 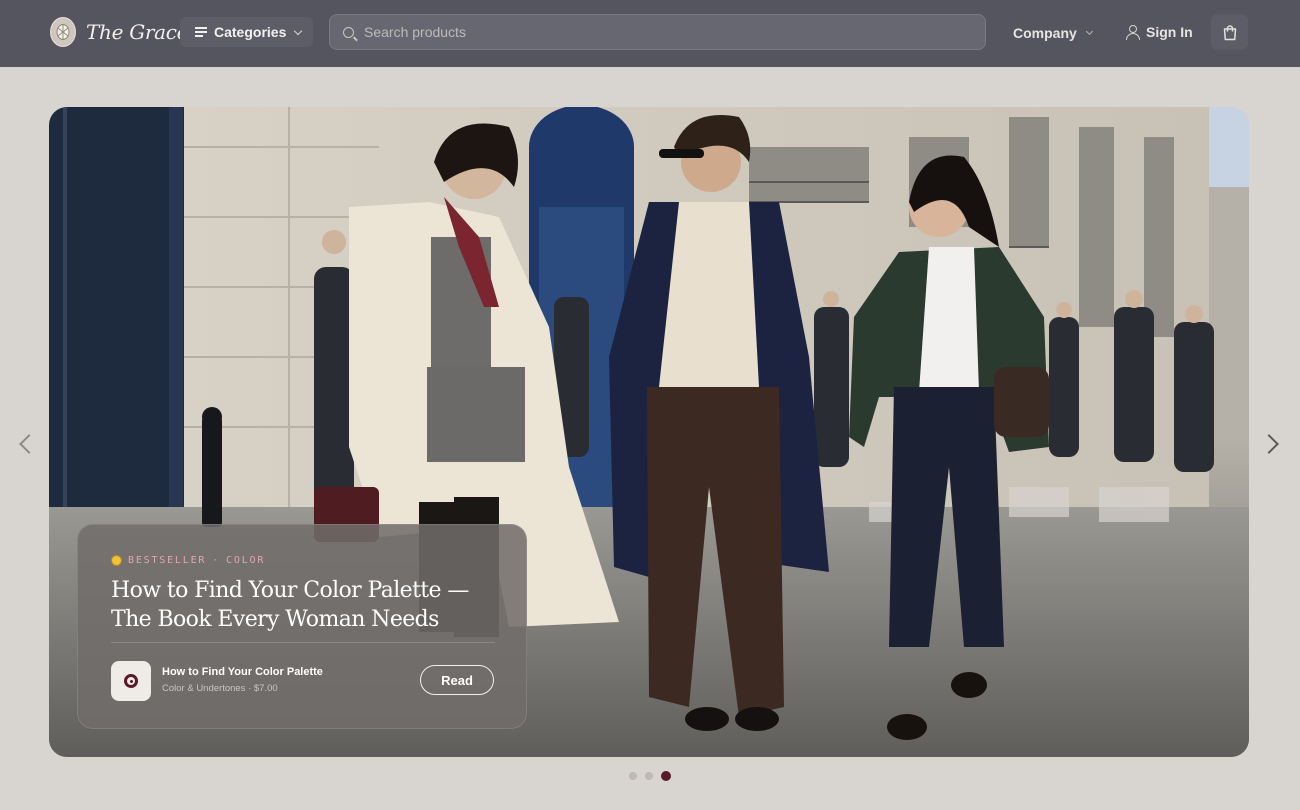 What do you see at coordinates (116, 560) in the screenshot?
I see `medal-icon` at bounding box center [116, 560].